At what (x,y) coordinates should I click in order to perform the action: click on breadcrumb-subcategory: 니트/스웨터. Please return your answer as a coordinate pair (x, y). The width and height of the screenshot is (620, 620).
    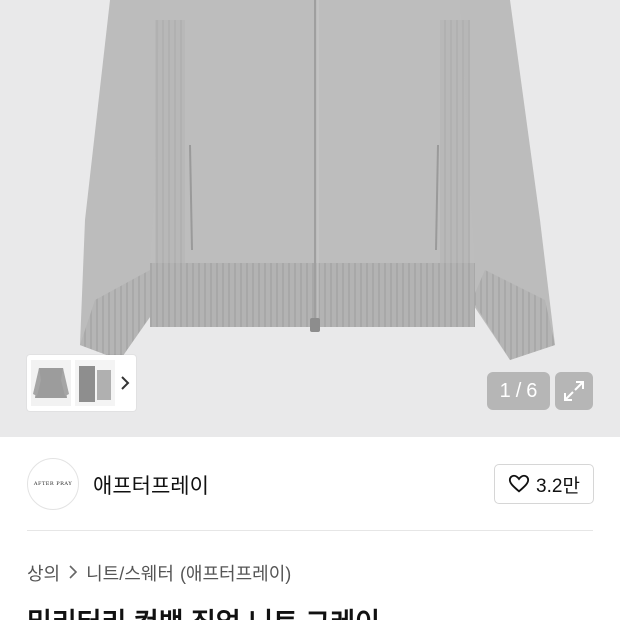
    Looking at the image, I should click on (130, 573).